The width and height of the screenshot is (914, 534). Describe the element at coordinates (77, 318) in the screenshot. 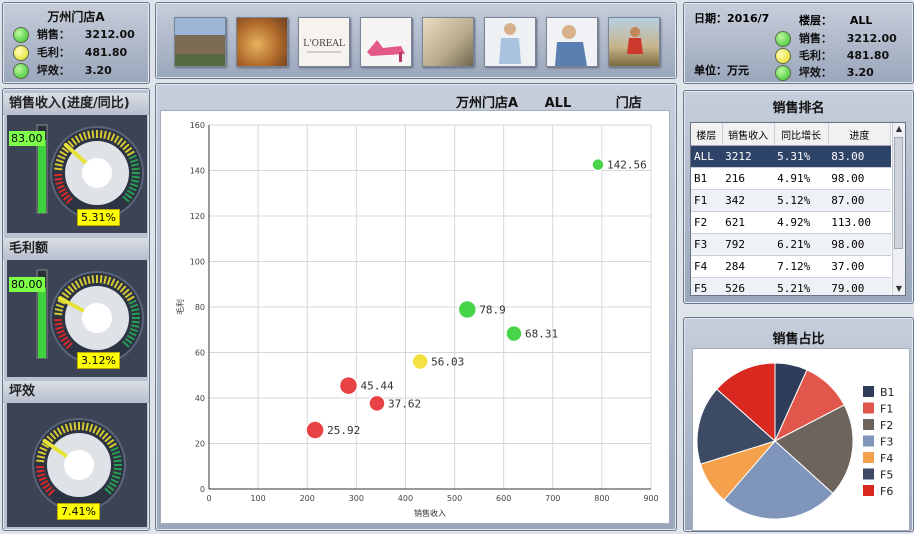

I see `margin-gauge: 80.00 3.12%` at that location.